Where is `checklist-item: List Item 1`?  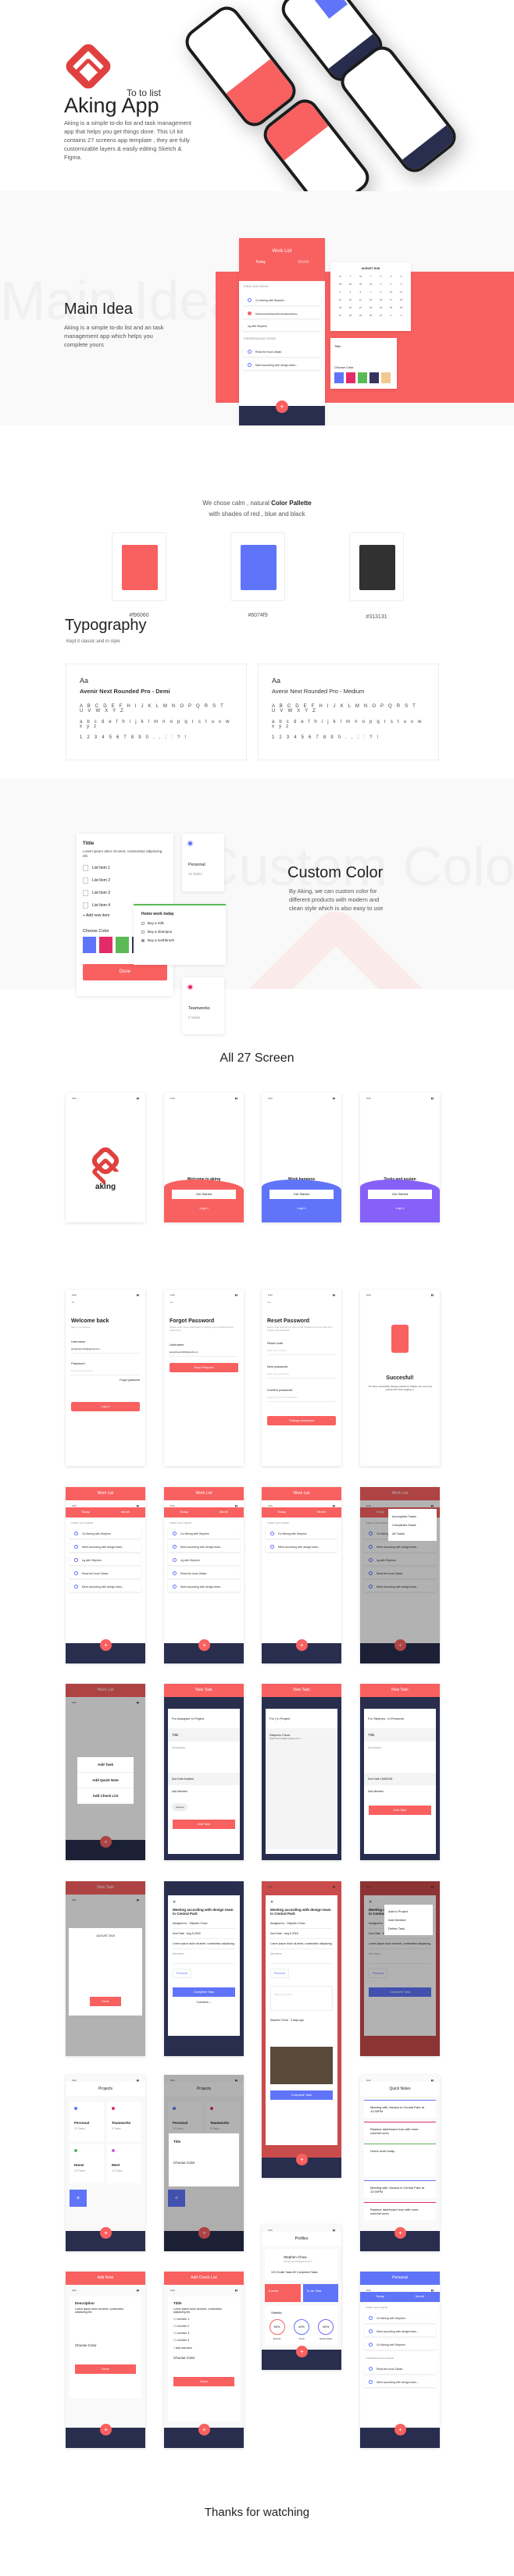
checklist-item: List Item 1 is located at coordinates (125, 868).